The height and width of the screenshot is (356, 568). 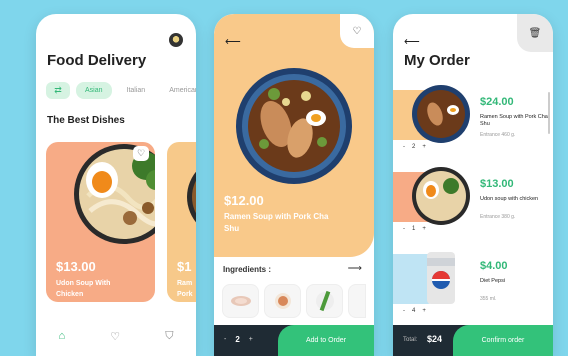 I want to click on sliders-icon: ⇄, so click(x=58, y=90).